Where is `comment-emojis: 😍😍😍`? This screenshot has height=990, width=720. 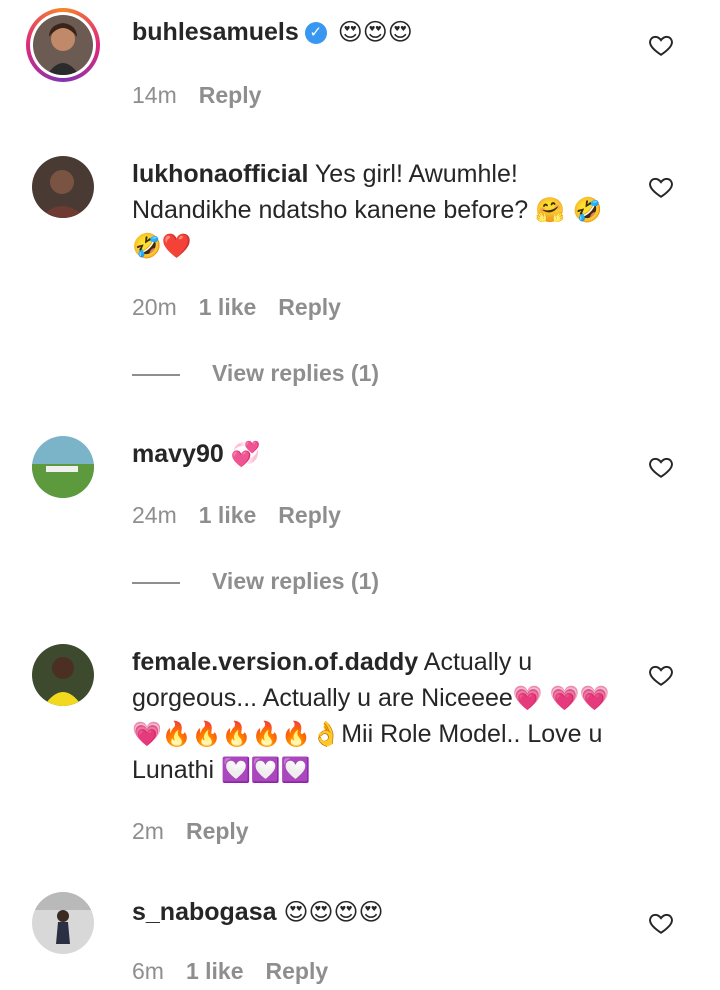 comment-emojis: 😍😍😍 is located at coordinates (375, 32).